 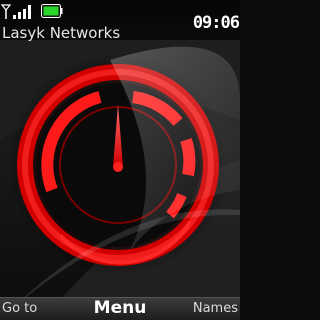 I want to click on right-softkey-names: Names, so click(x=215, y=309).